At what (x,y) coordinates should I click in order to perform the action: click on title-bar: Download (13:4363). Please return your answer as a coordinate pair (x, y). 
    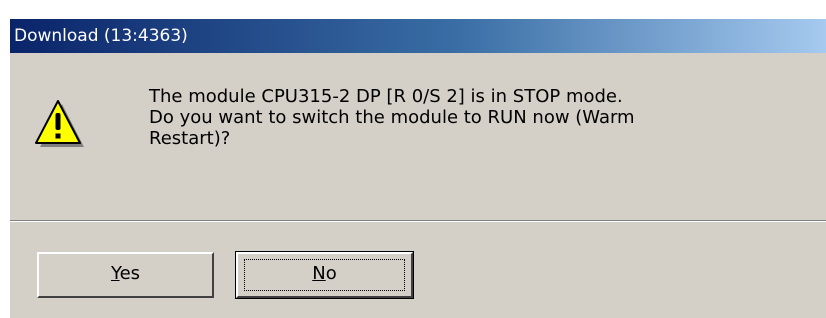
    Looking at the image, I should click on (418, 36).